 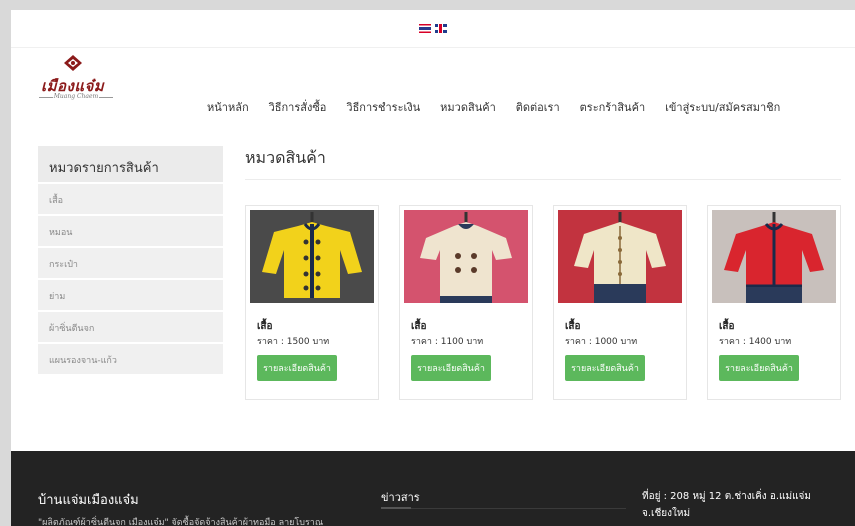 What do you see at coordinates (130, 199) in the screenshot?
I see `sidebar-item-shirt: เสื้อ` at bounding box center [130, 199].